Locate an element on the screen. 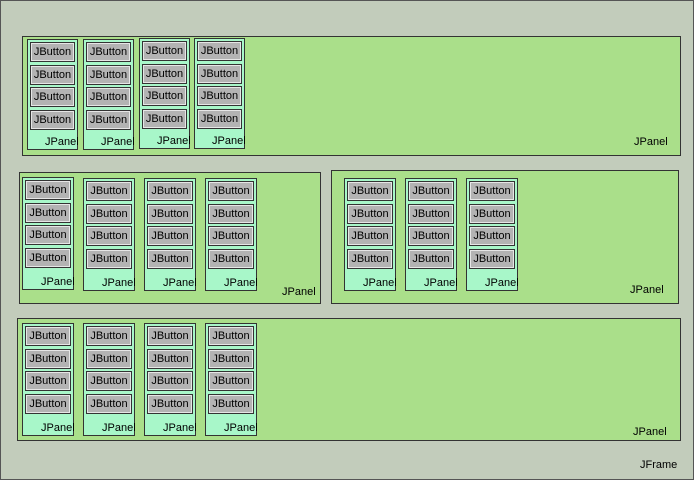  jframe-label: JFrame is located at coordinates (659, 465).